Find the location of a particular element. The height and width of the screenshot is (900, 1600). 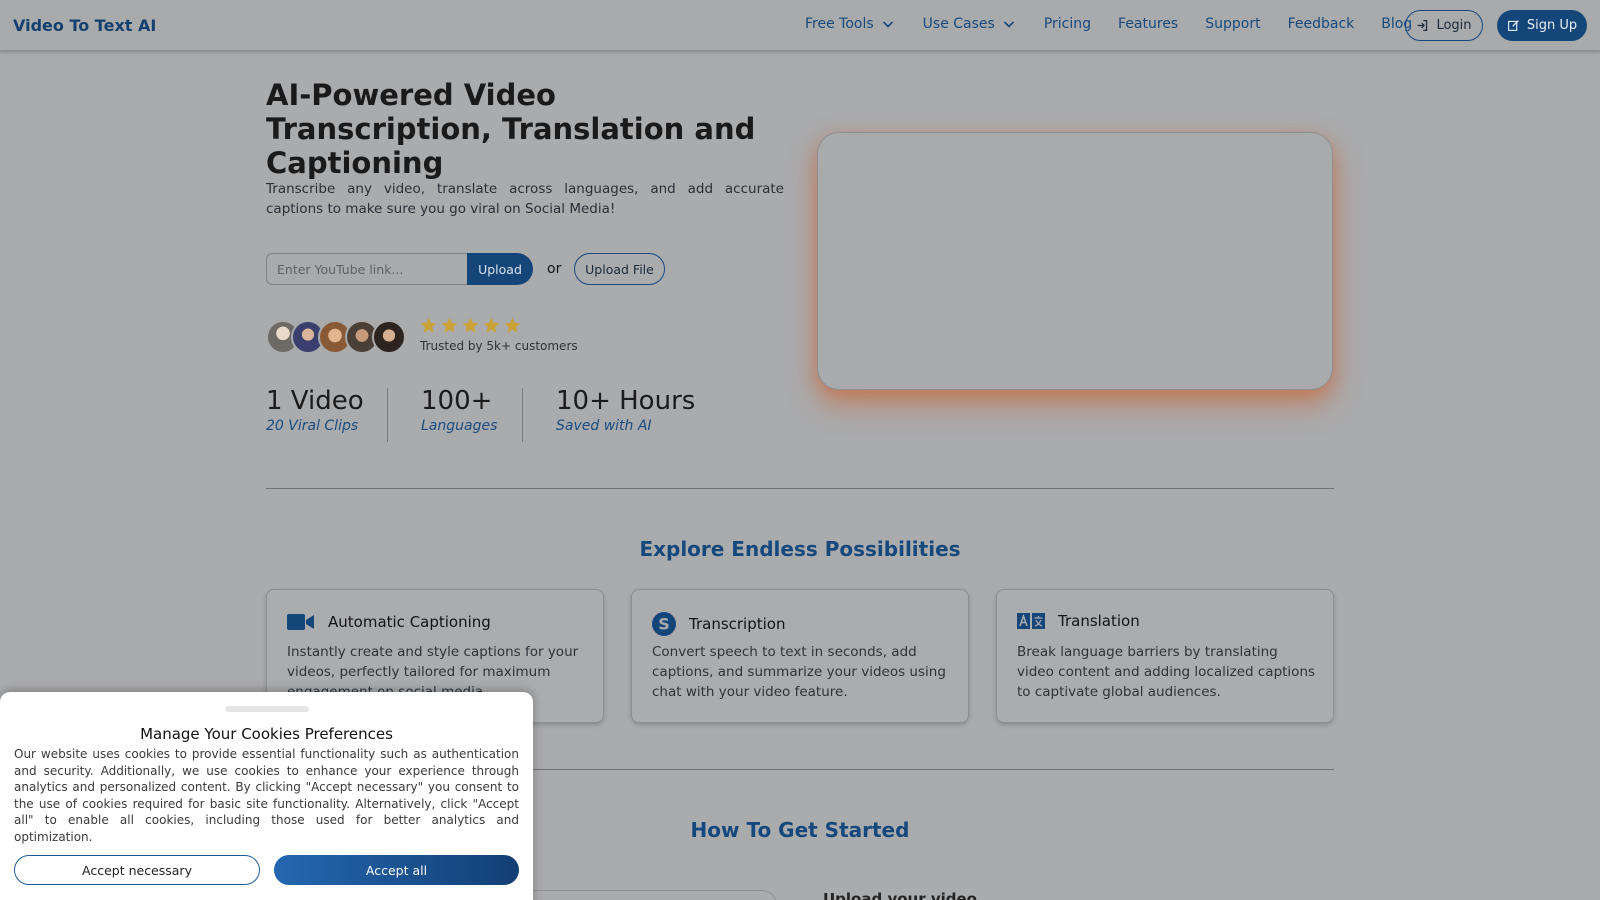

svg-text: S is located at coordinates (664, 624).